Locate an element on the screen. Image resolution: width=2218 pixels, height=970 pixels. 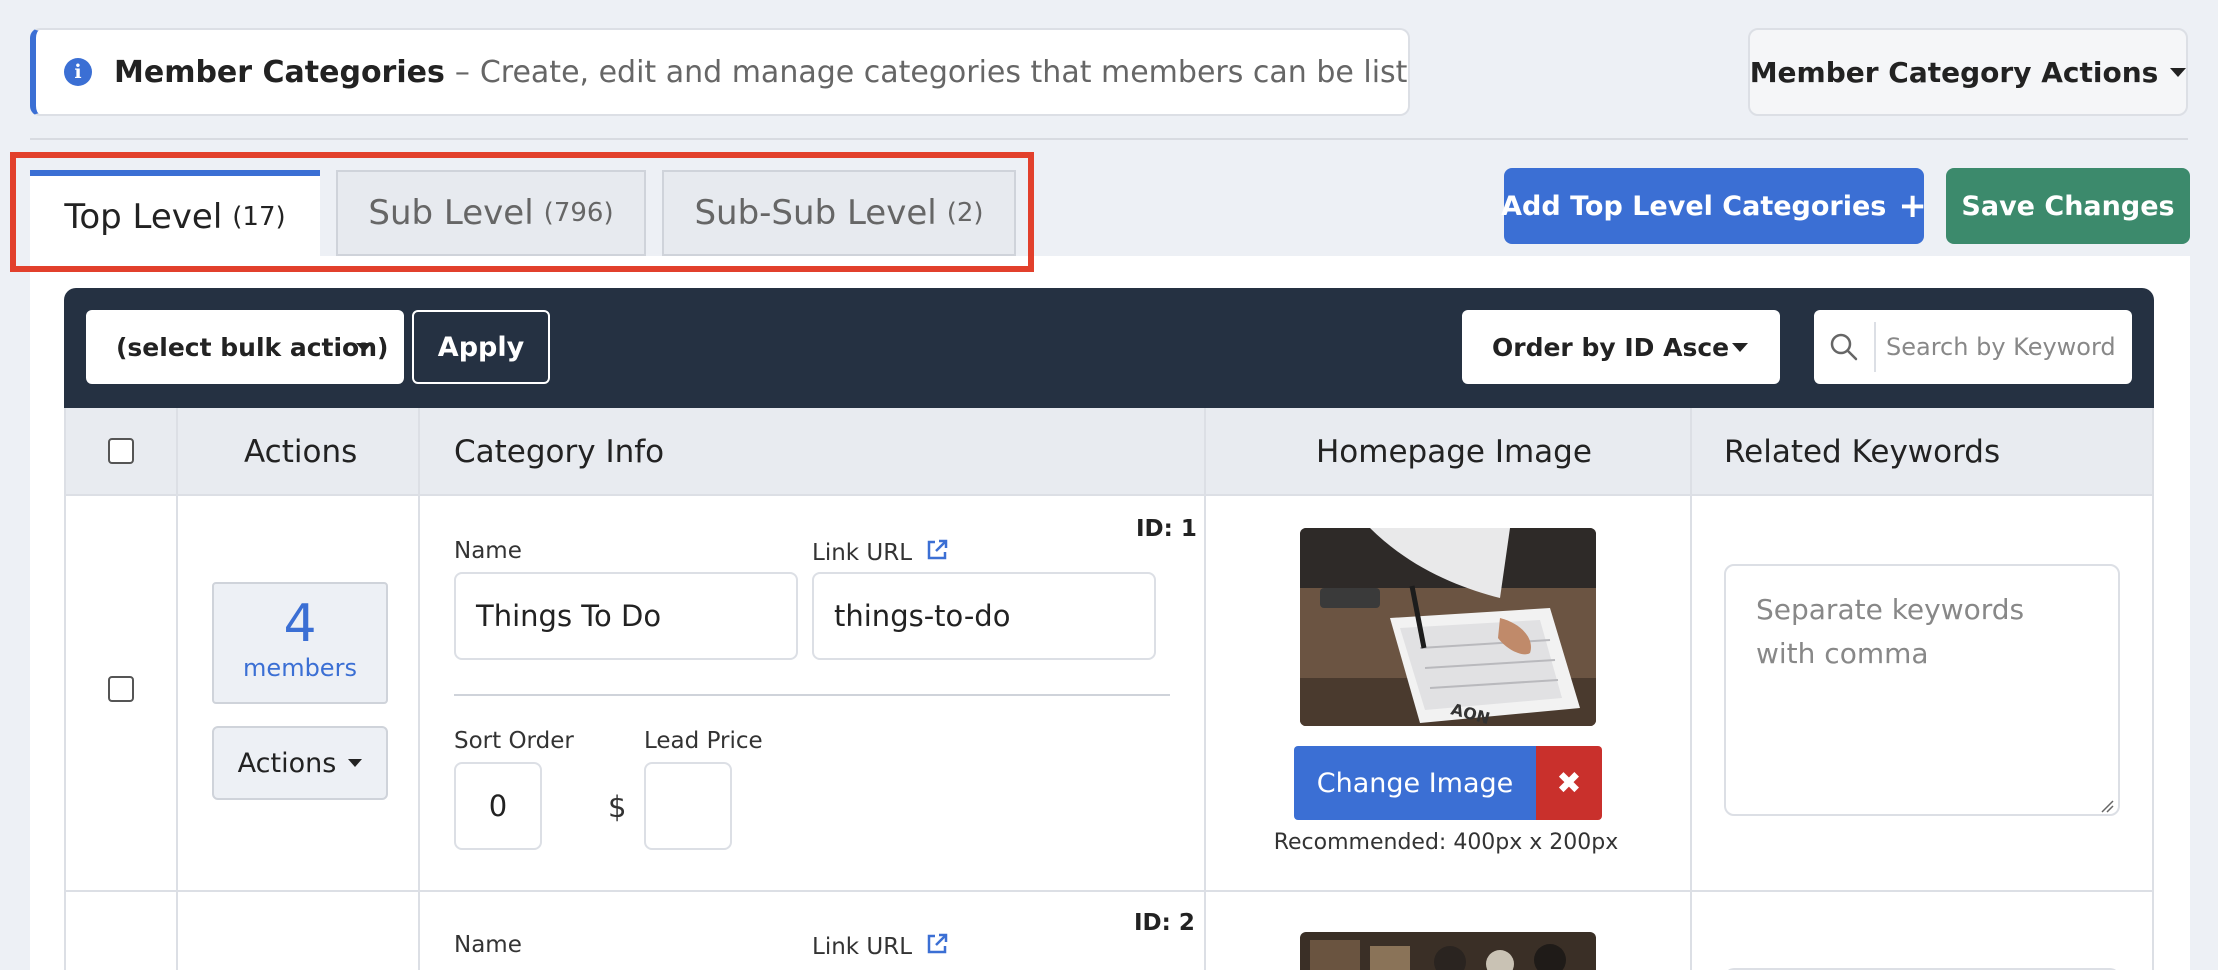
field-separator is located at coordinates (812, 695).